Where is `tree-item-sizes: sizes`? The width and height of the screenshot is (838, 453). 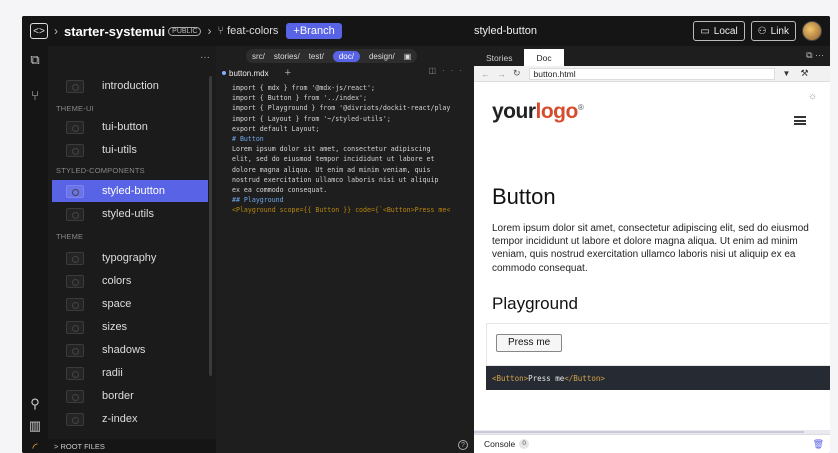 tree-item-sizes: sizes is located at coordinates (130, 327).